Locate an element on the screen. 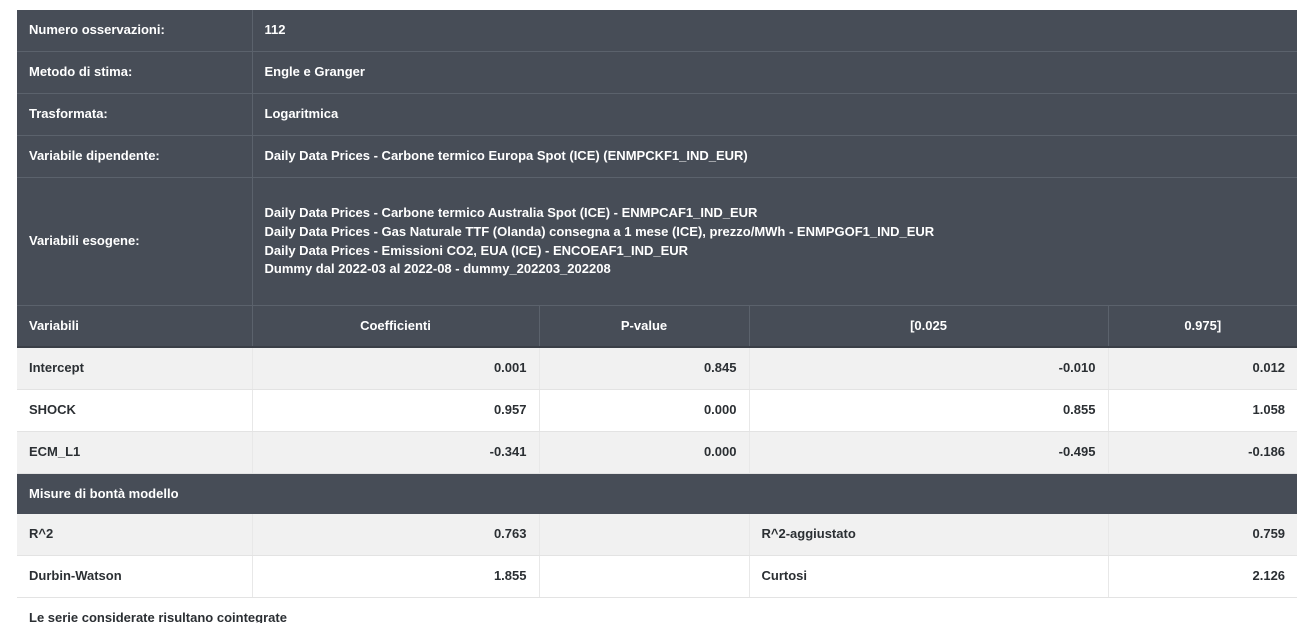 This screenshot has height=623, width=1307. fit-value-durbin-watson: 1.855 is located at coordinates (395, 576).